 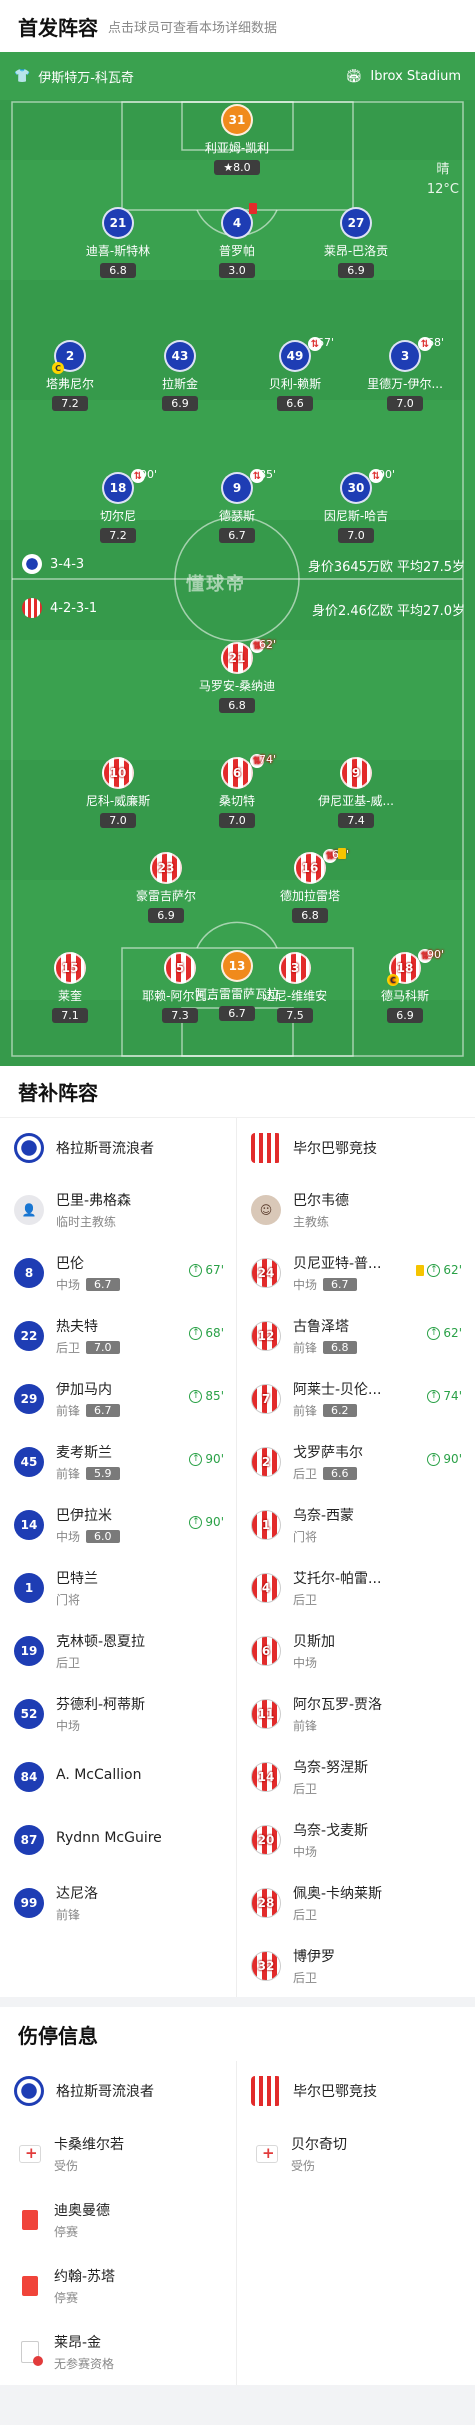 What do you see at coordinates (338, 1704) in the screenshot?
I see `sub-player-name: 阿尔瓦罗-贾洛` at bounding box center [338, 1704].